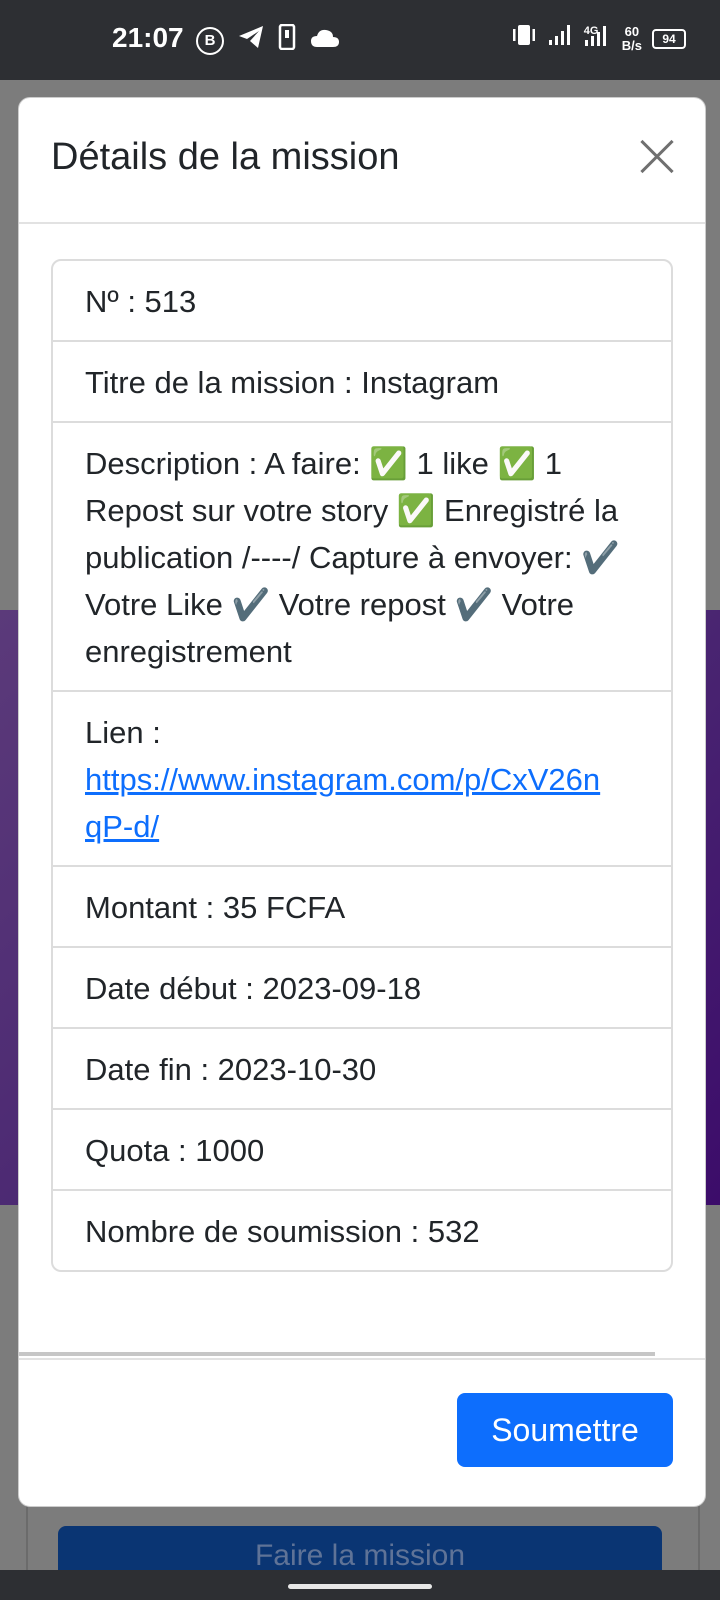 The image size is (720, 1600). What do you see at coordinates (210, 41) in the screenshot?
I see `b-circle-icon: B` at bounding box center [210, 41].